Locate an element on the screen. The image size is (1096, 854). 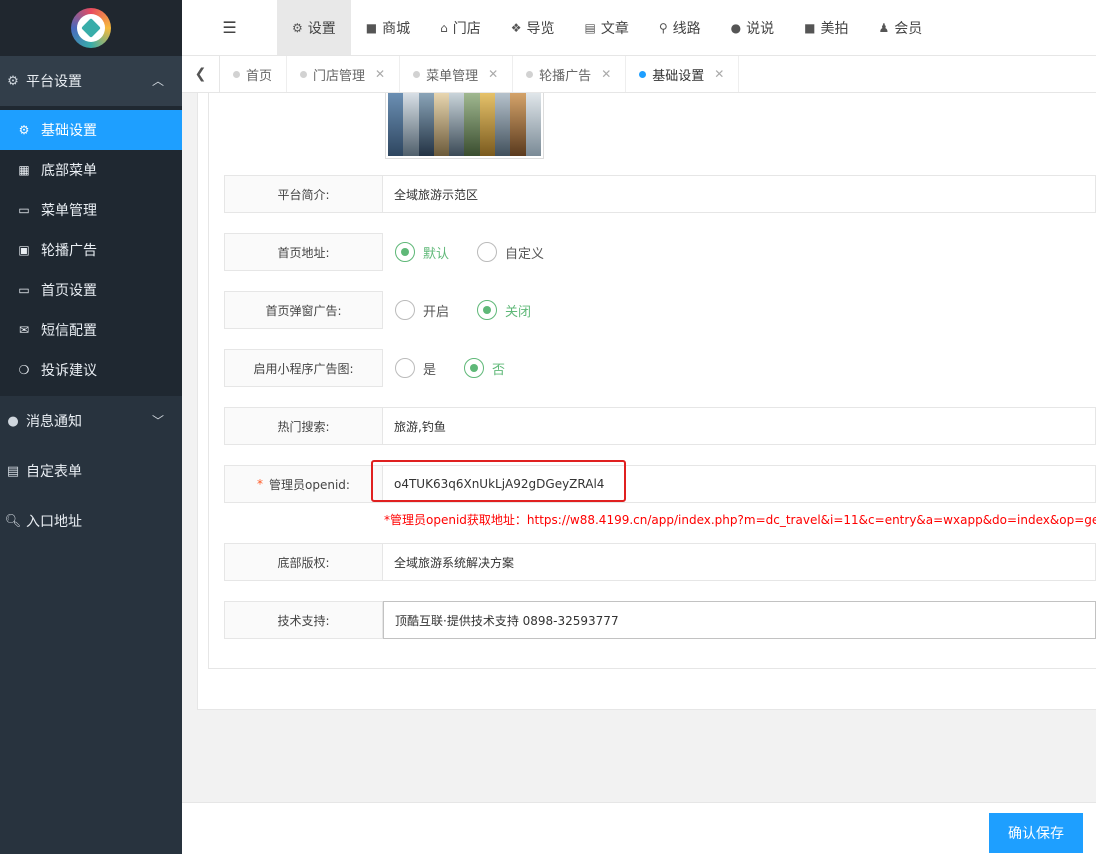
radio-mini-yes: 是 is located at coordinates (415, 368).